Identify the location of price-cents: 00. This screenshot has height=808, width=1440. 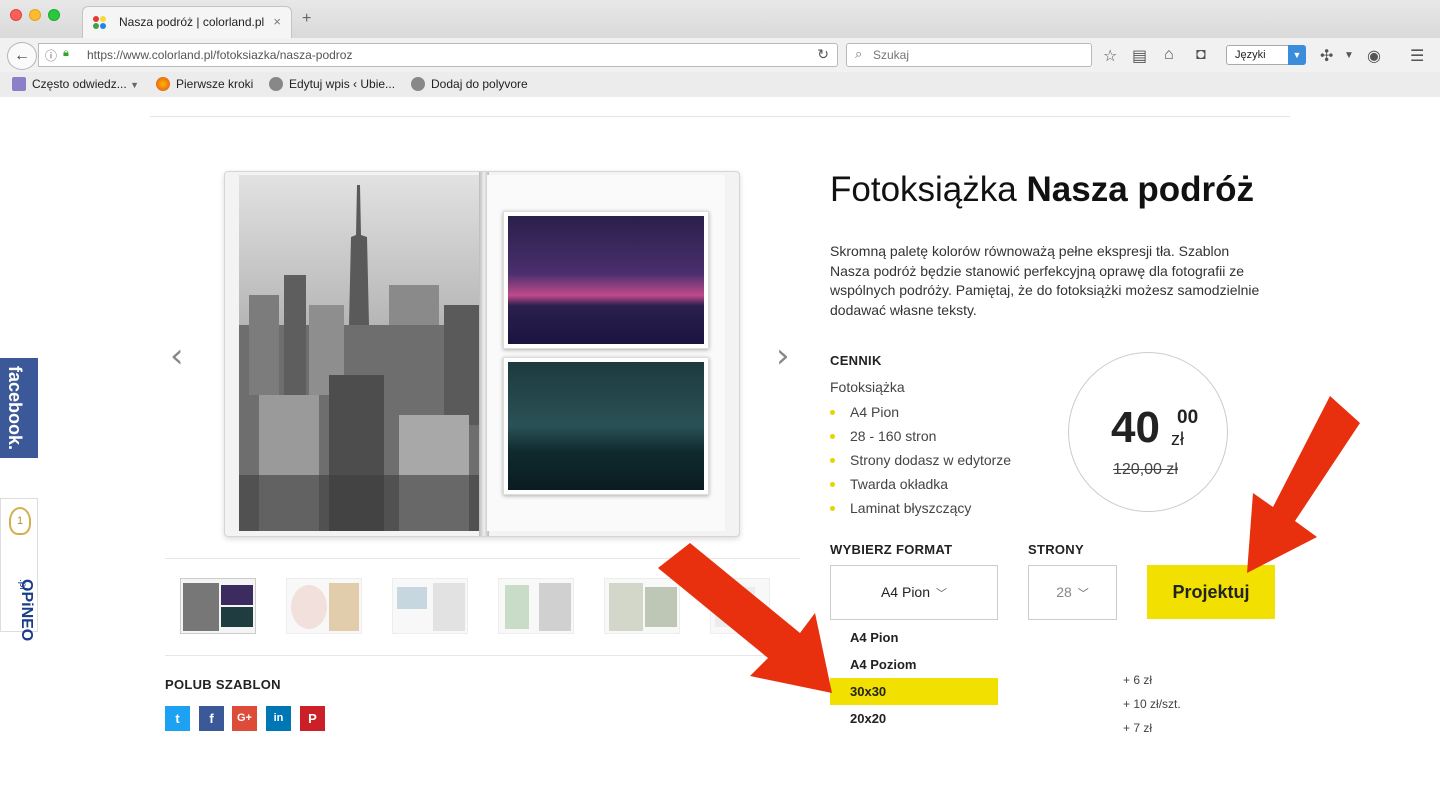
(1188, 417).